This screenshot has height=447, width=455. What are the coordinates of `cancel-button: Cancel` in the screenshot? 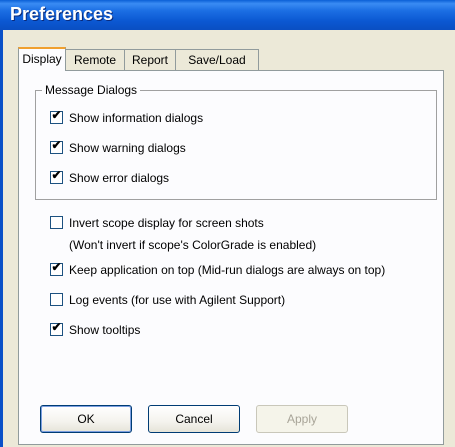 It's located at (194, 419).